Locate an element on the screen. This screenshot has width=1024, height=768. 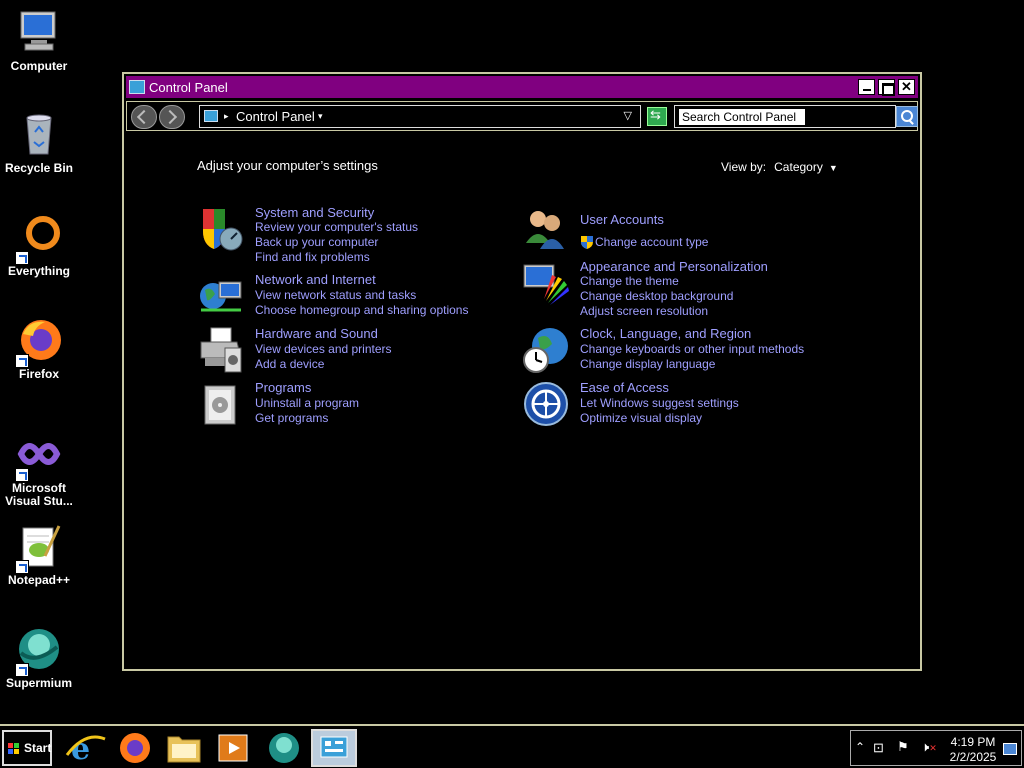
taskbar-internet-explorer: e is located at coordinates (86, 748).